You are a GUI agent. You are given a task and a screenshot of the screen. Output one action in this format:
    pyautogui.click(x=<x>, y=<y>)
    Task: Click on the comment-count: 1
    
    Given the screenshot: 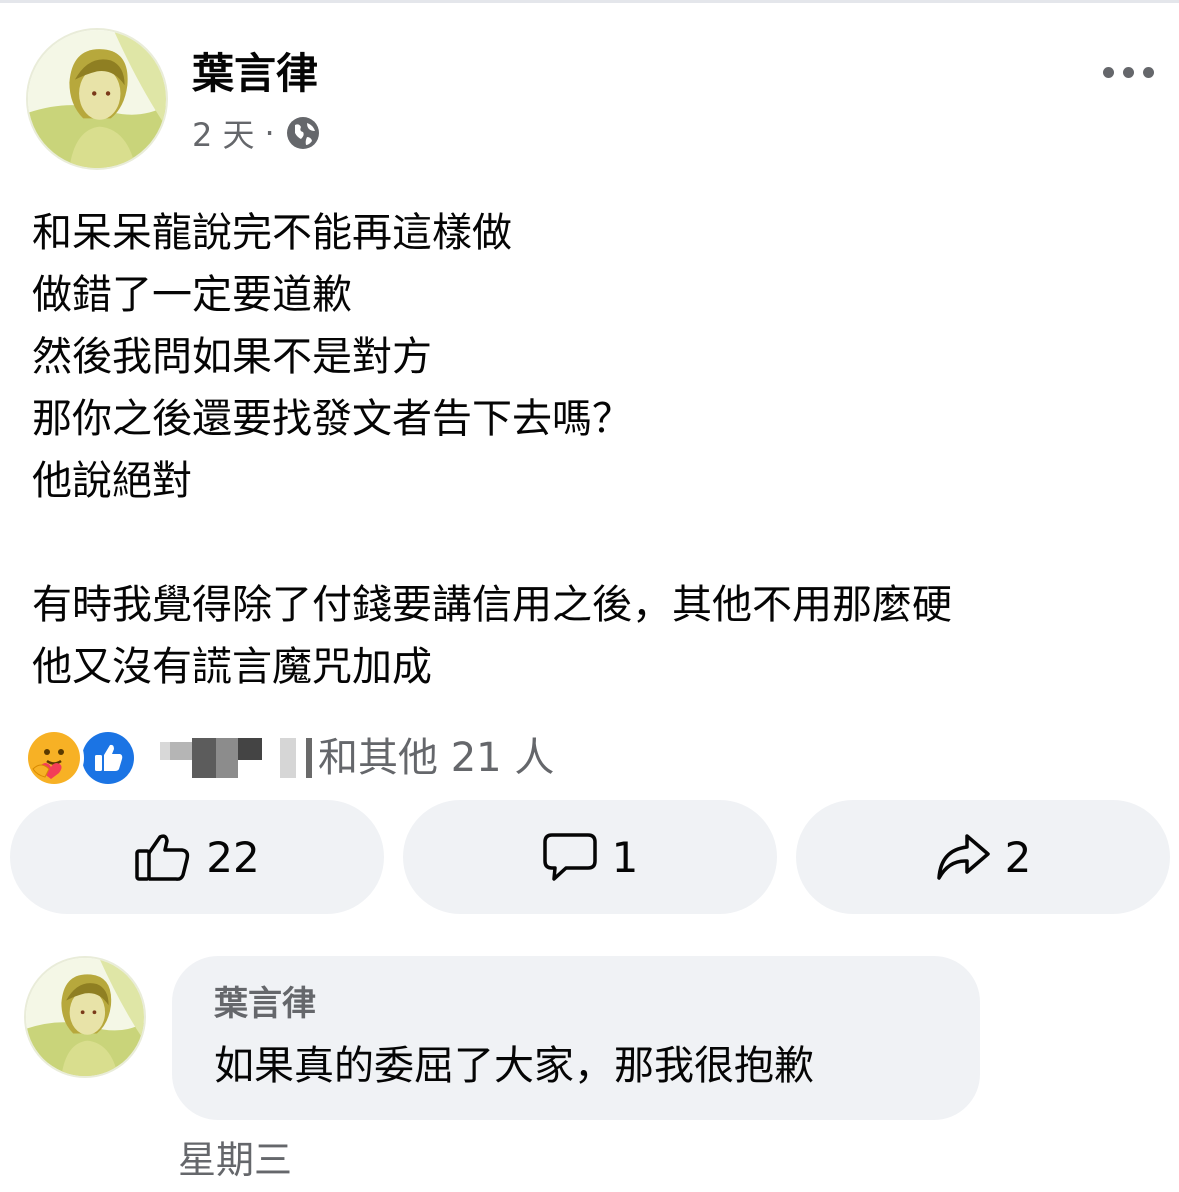 What is the action you would take?
    pyautogui.click(x=625, y=857)
    